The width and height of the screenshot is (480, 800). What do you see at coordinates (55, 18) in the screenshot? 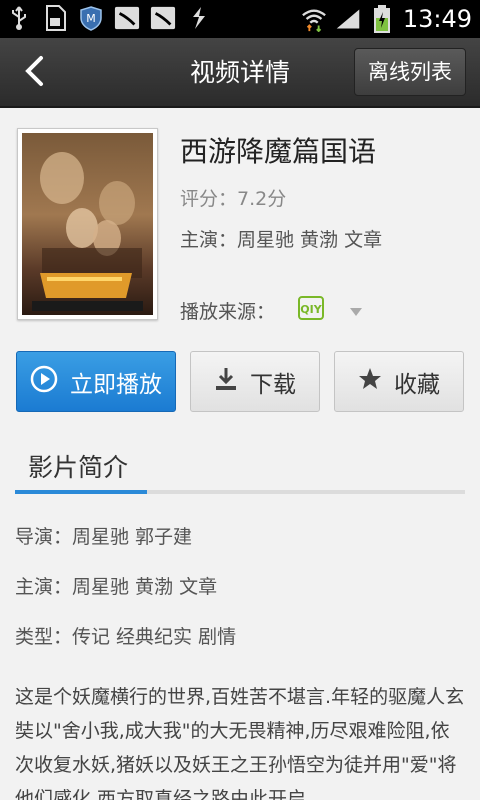
I see `sd-card-icon` at bounding box center [55, 18].